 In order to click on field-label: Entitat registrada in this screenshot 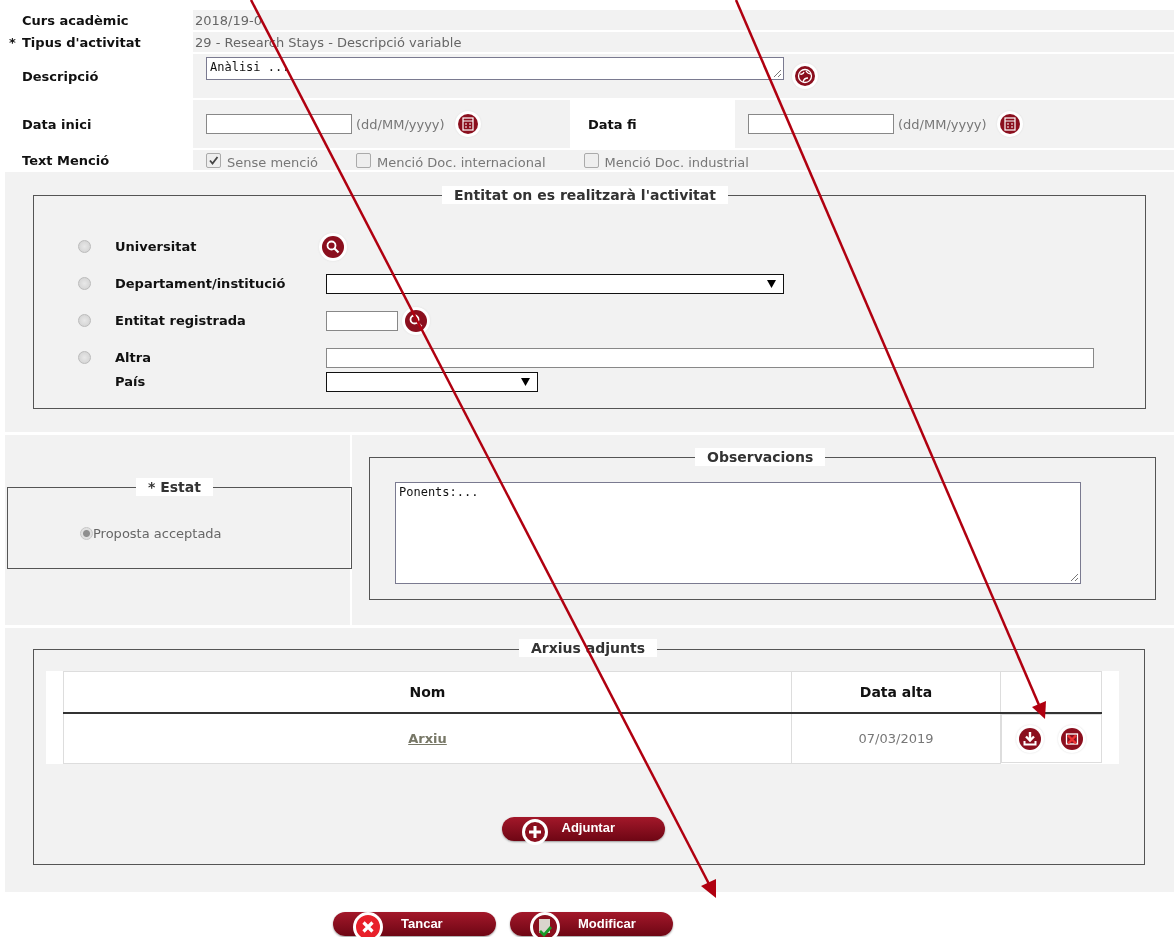, I will do `click(181, 320)`.